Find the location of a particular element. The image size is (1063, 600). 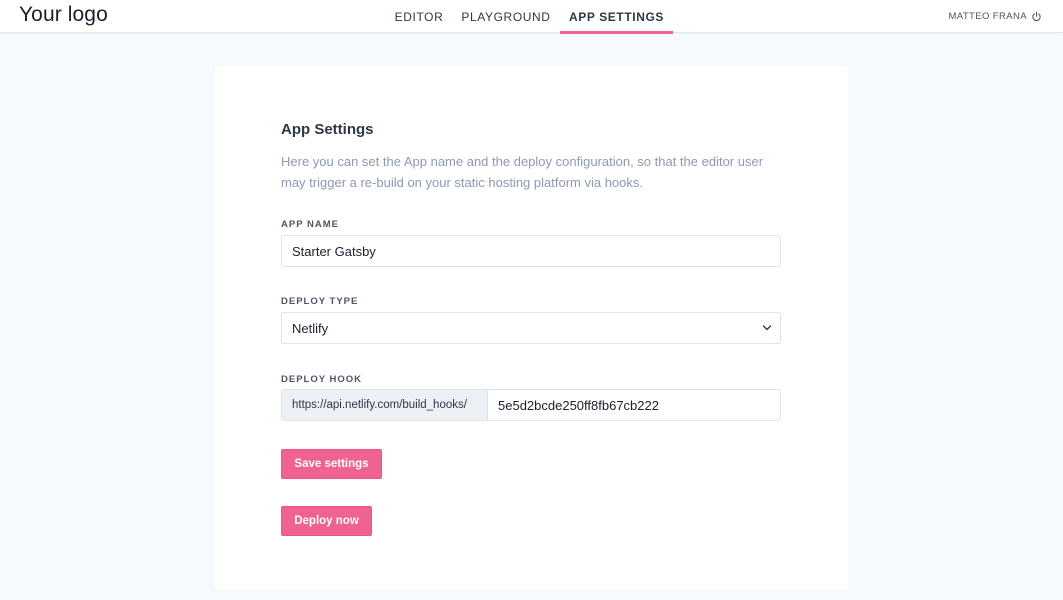

deploy-hook-label: DEPLOY HOOK is located at coordinates (322, 379).